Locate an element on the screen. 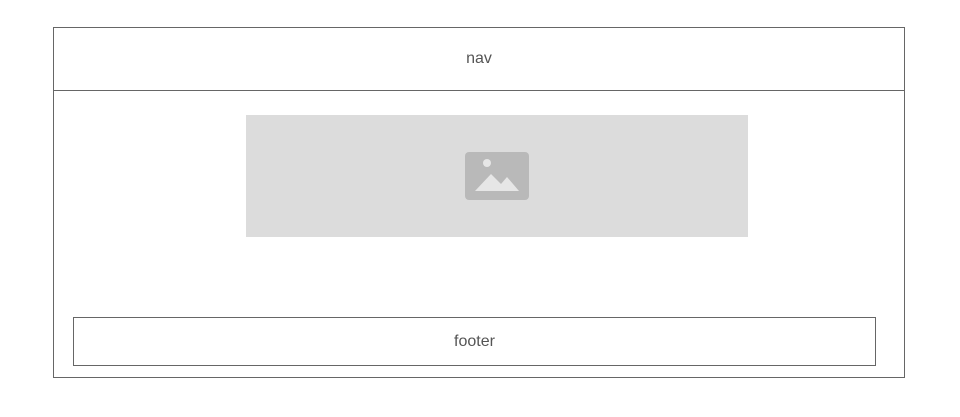 The height and width of the screenshot is (417, 960). nav-label: nav is located at coordinates (479, 58).